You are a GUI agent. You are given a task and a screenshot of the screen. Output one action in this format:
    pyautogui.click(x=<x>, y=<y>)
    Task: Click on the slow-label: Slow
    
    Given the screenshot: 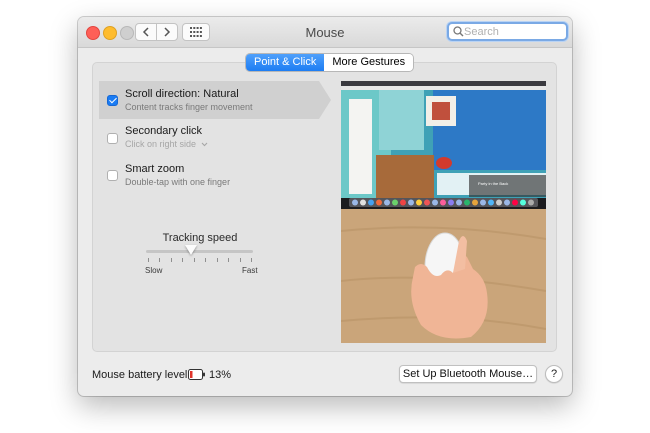 What is the action you would take?
    pyautogui.click(x=154, y=270)
    